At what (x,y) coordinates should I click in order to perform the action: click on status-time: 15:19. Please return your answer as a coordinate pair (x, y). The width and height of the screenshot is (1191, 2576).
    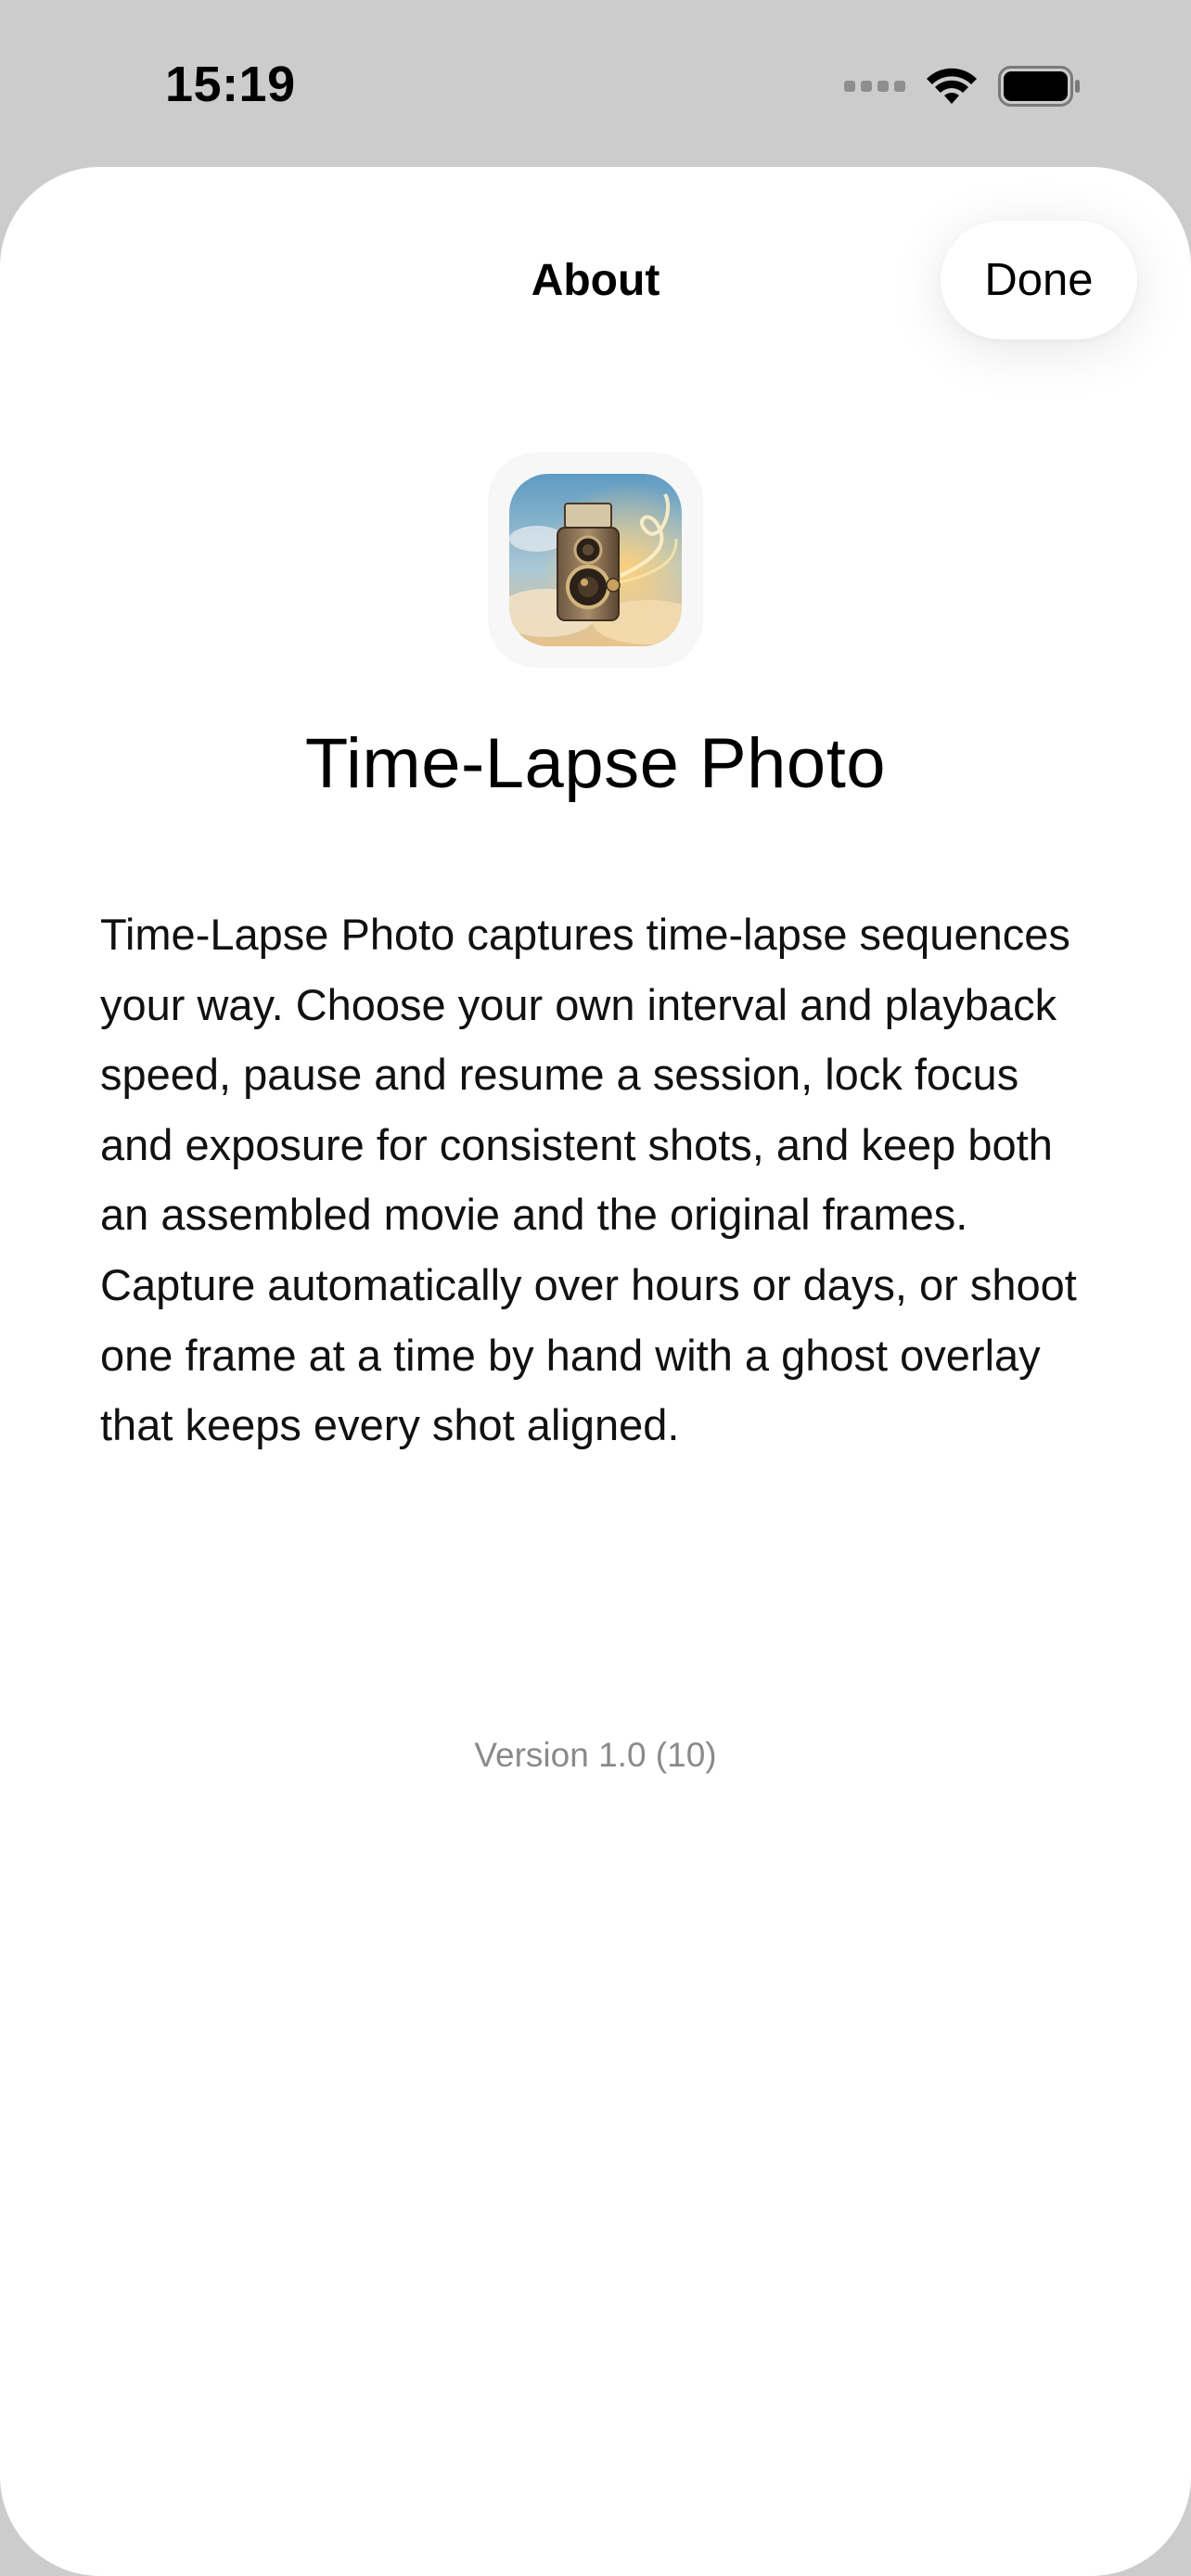
    Looking at the image, I should click on (230, 84).